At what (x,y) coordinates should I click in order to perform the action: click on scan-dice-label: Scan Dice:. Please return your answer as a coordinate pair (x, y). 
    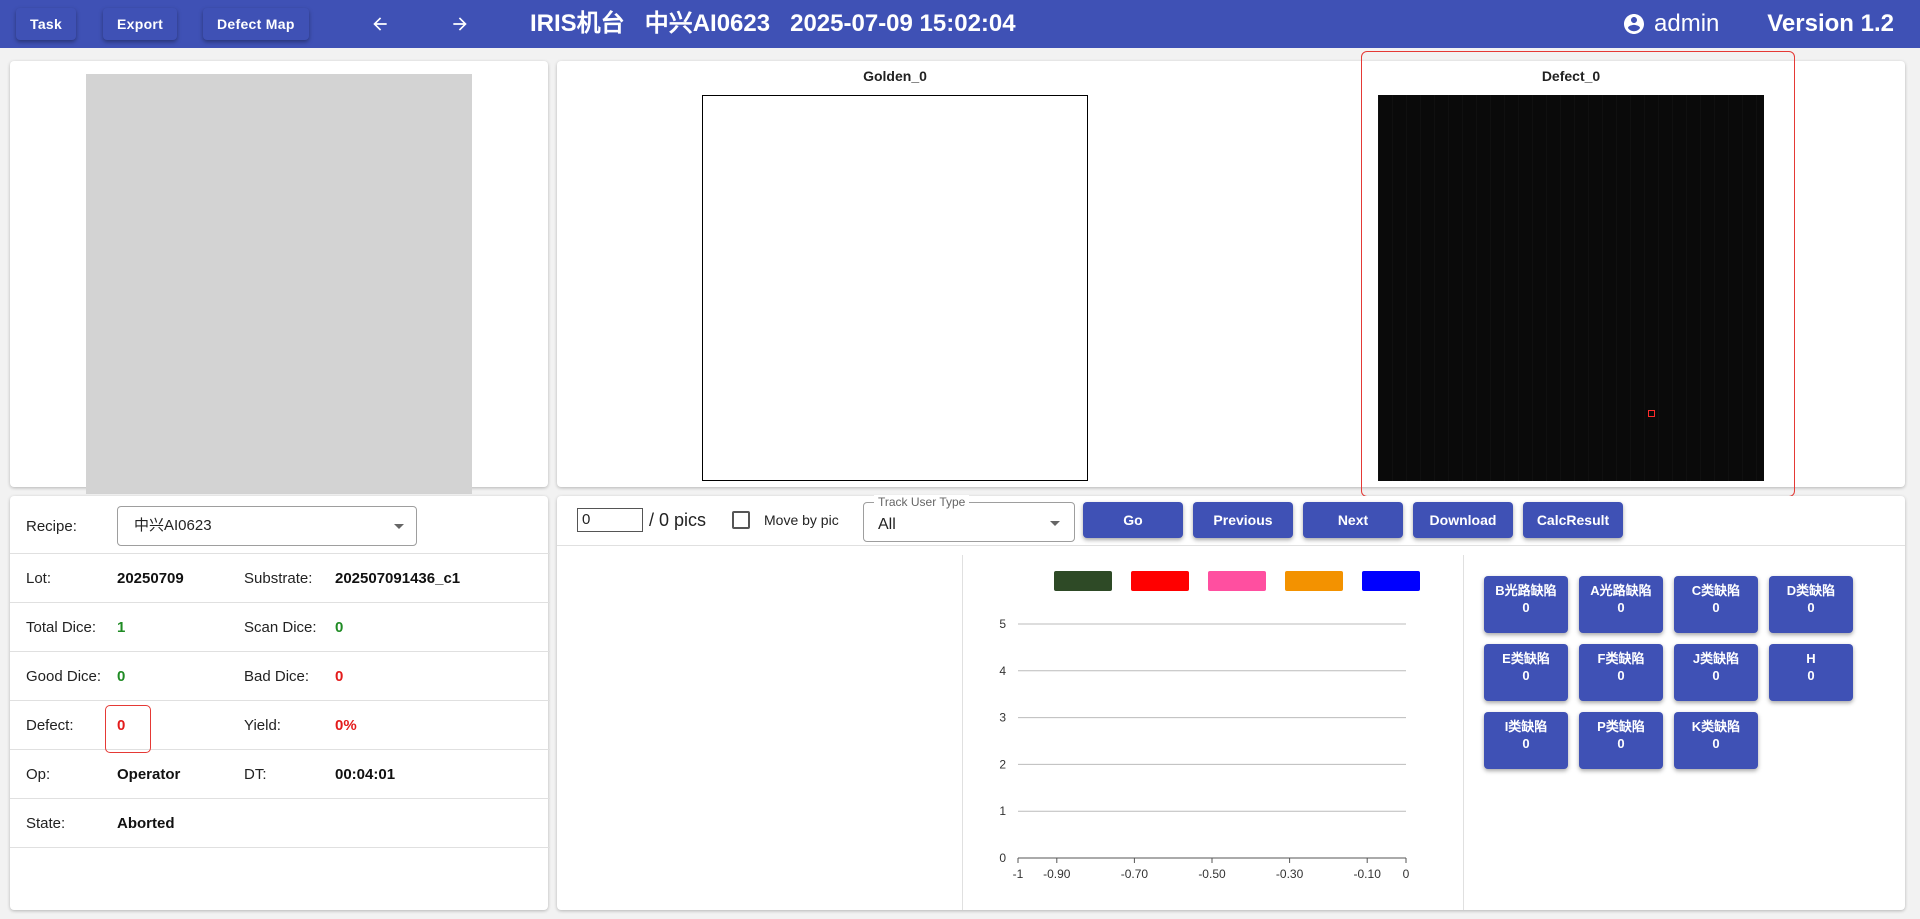
    Looking at the image, I should click on (280, 627).